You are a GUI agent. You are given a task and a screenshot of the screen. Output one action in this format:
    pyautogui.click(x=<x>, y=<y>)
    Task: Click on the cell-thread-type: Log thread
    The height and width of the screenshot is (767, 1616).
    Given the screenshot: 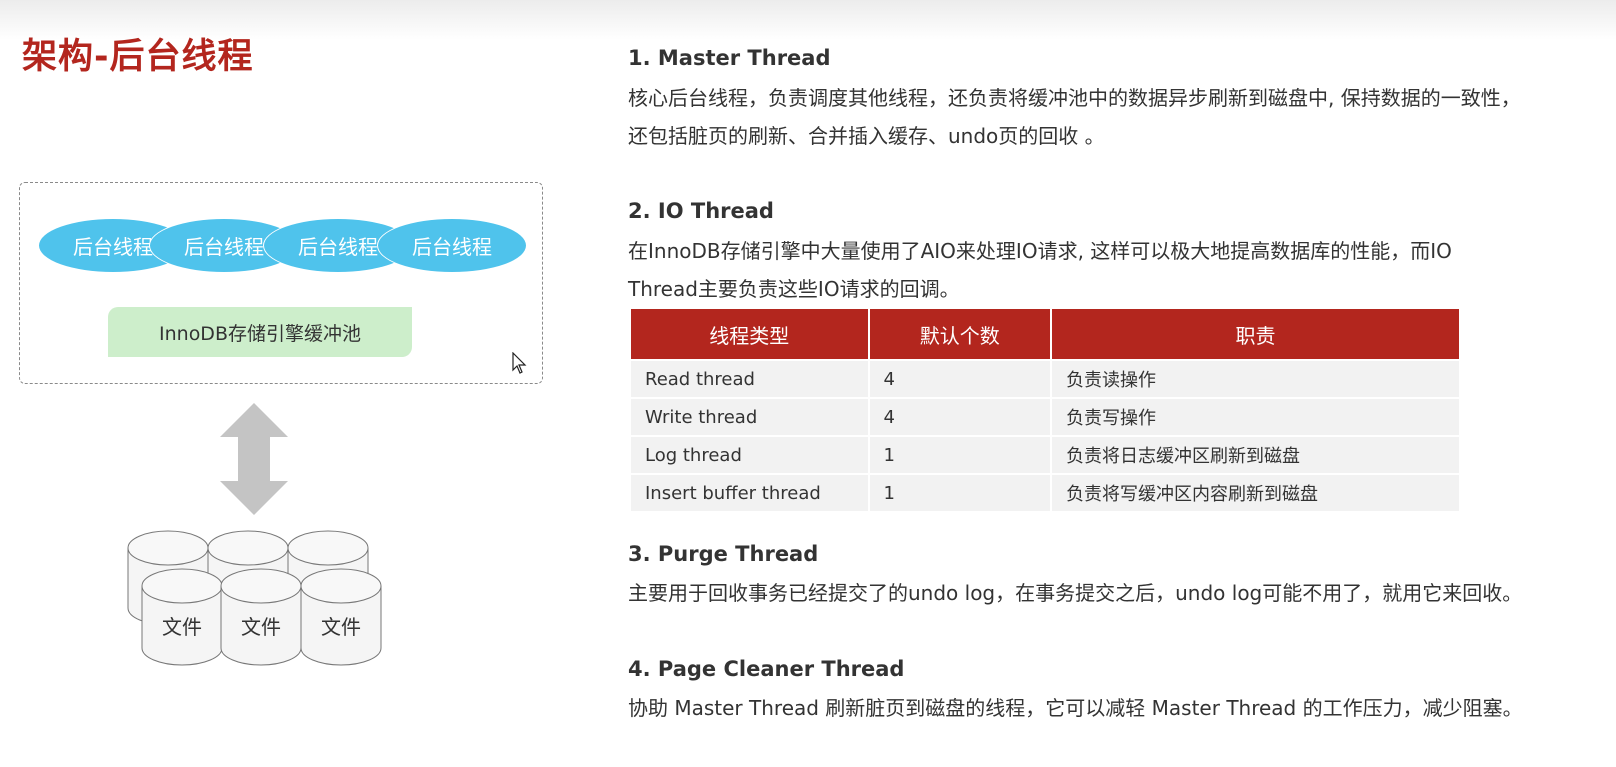 What is the action you would take?
    pyautogui.click(x=749, y=454)
    